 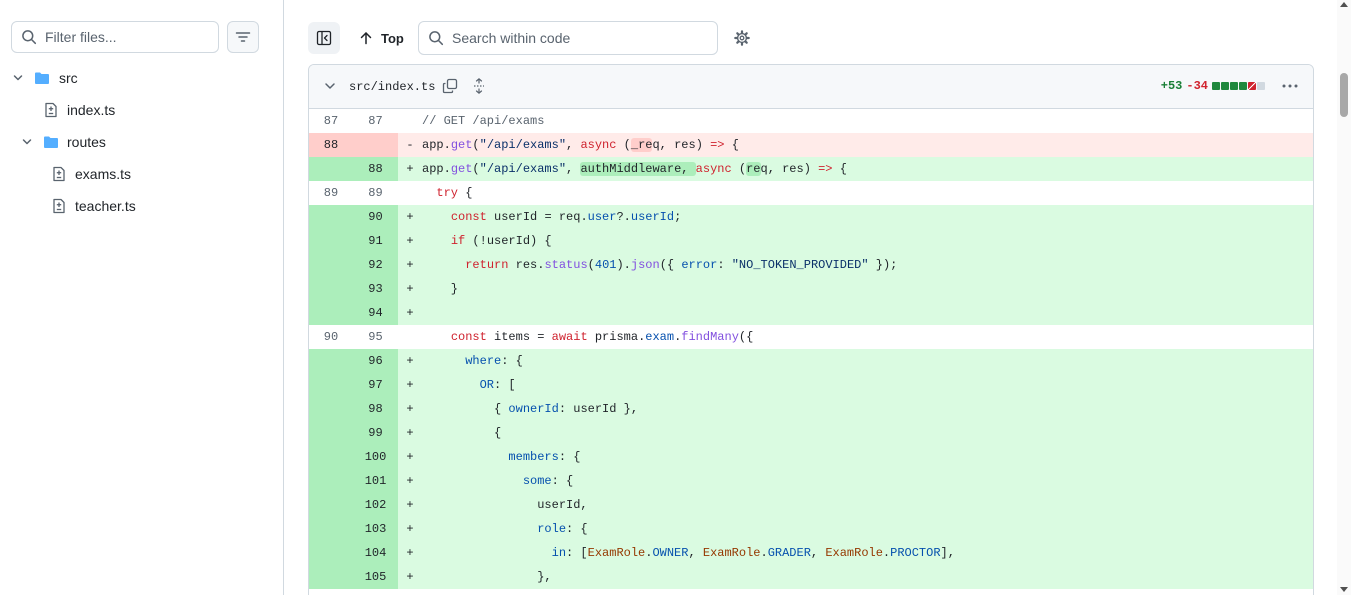 What do you see at coordinates (375, 217) in the screenshot?
I see `new-line-number: 90` at bounding box center [375, 217].